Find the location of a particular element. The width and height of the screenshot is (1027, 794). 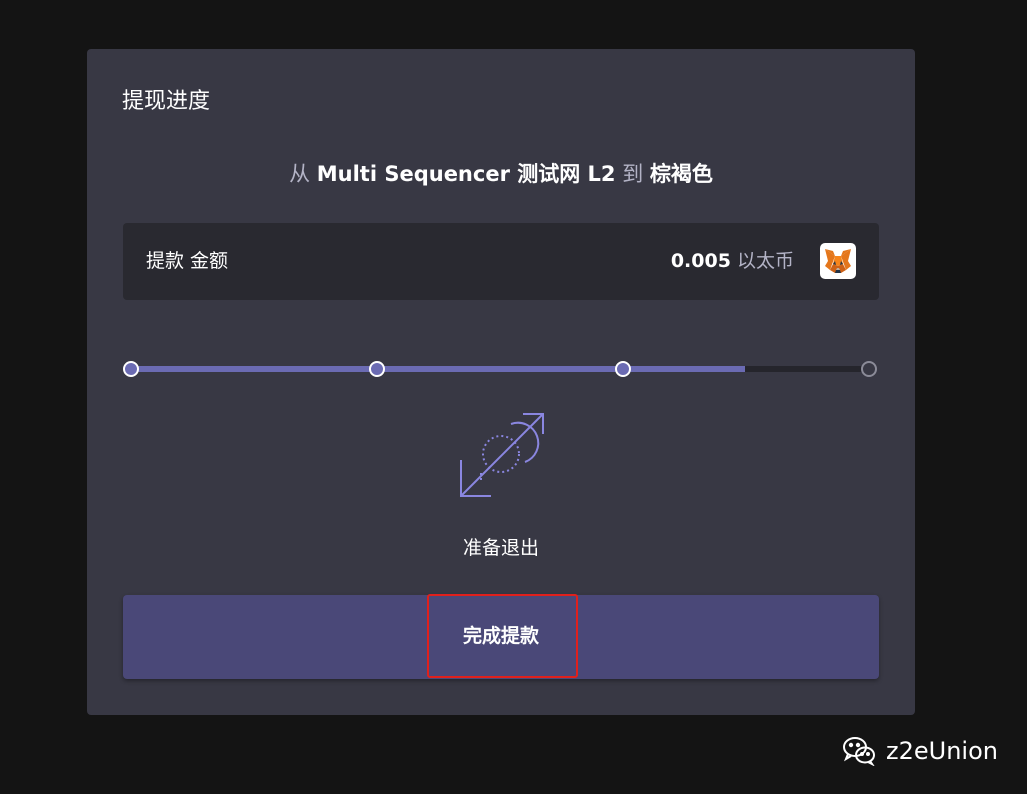

card-title: 提现进度 is located at coordinates (166, 101).